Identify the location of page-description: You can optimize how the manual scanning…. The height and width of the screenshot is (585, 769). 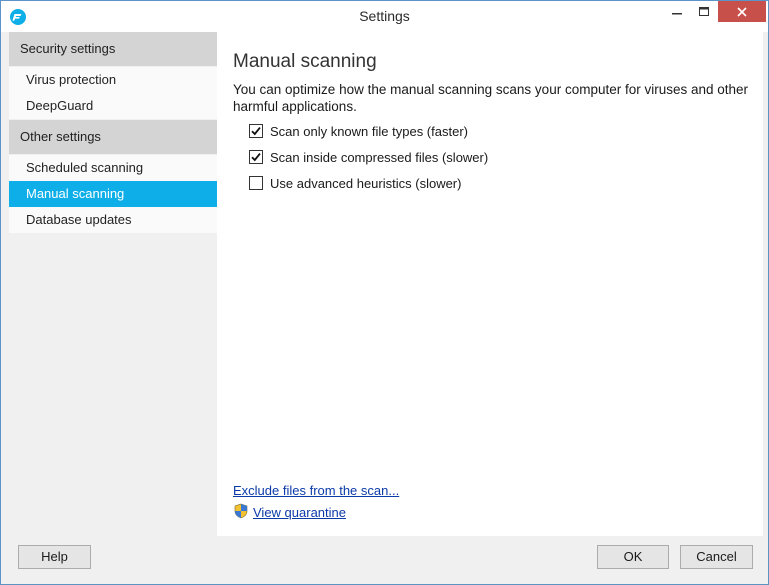
(491, 98).